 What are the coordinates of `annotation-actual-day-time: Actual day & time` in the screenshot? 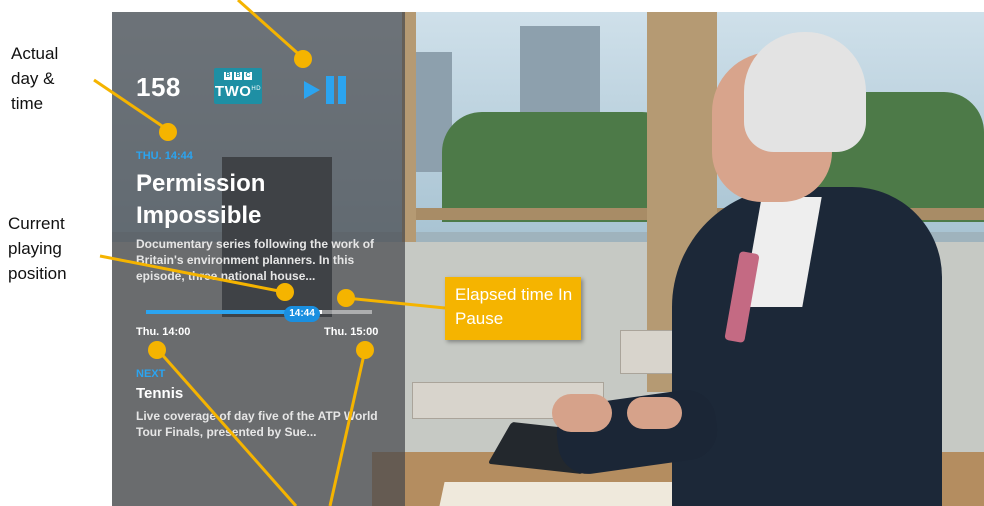 It's located at (42, 78).